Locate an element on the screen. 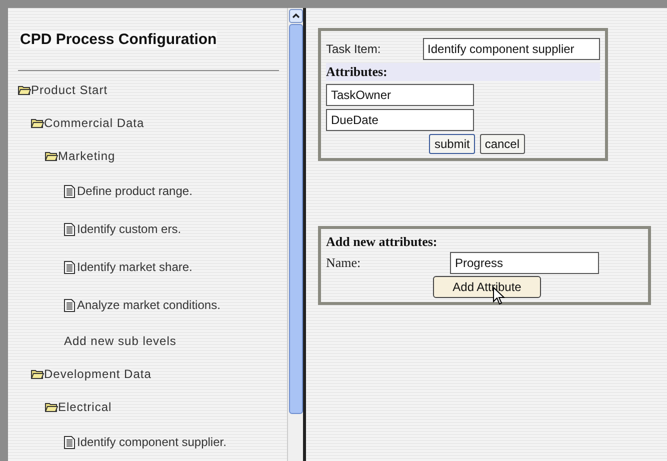 The height and width of the screenshot is (461, 667). task-item-label: Task Item: is located at coordinates (354, 49).